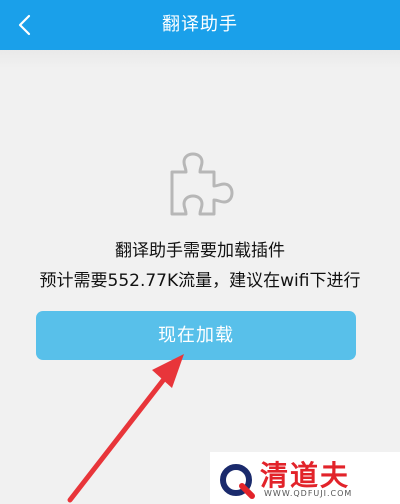 The height and width of the screenshot is (504, 400). What do you see at coordinates (125, 428) in the screenshot?
I see `arrow-icon` at bounding box center [125, 428].